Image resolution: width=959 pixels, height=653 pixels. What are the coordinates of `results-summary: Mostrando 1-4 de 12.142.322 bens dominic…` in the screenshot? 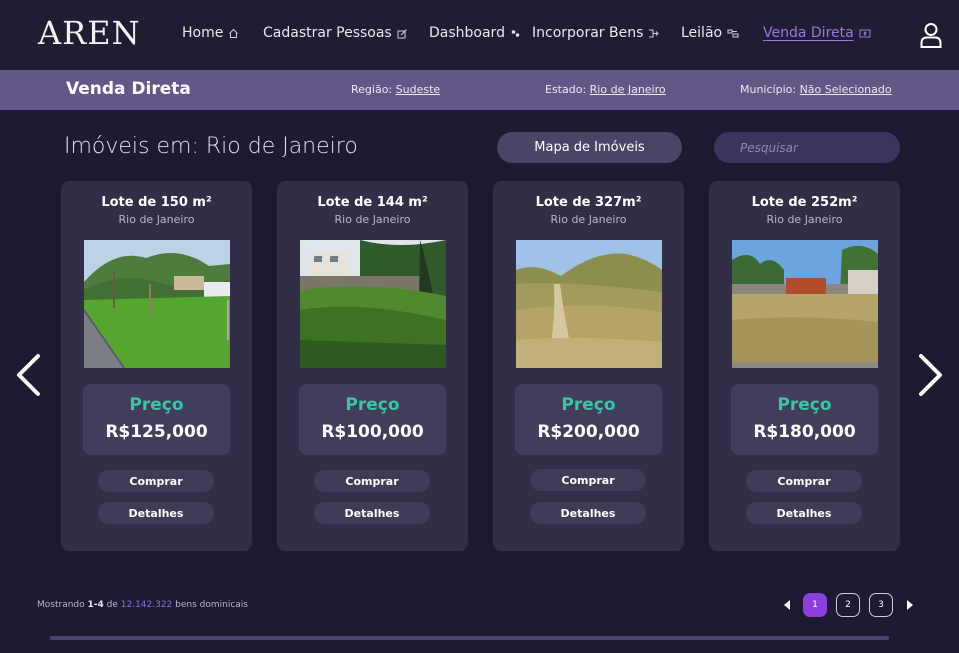 It's located at (142, 605).